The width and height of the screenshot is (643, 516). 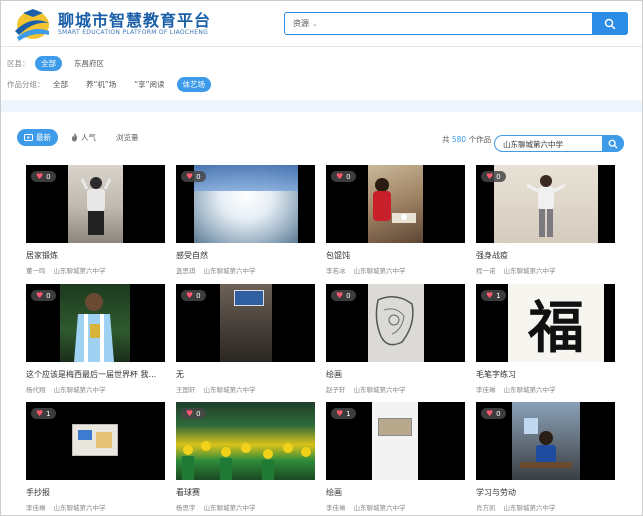 What do you see at coordinates (456, 23) in the screenshot?
I see `global-search: 资源 ⌄` at bounding box center [456, 23].